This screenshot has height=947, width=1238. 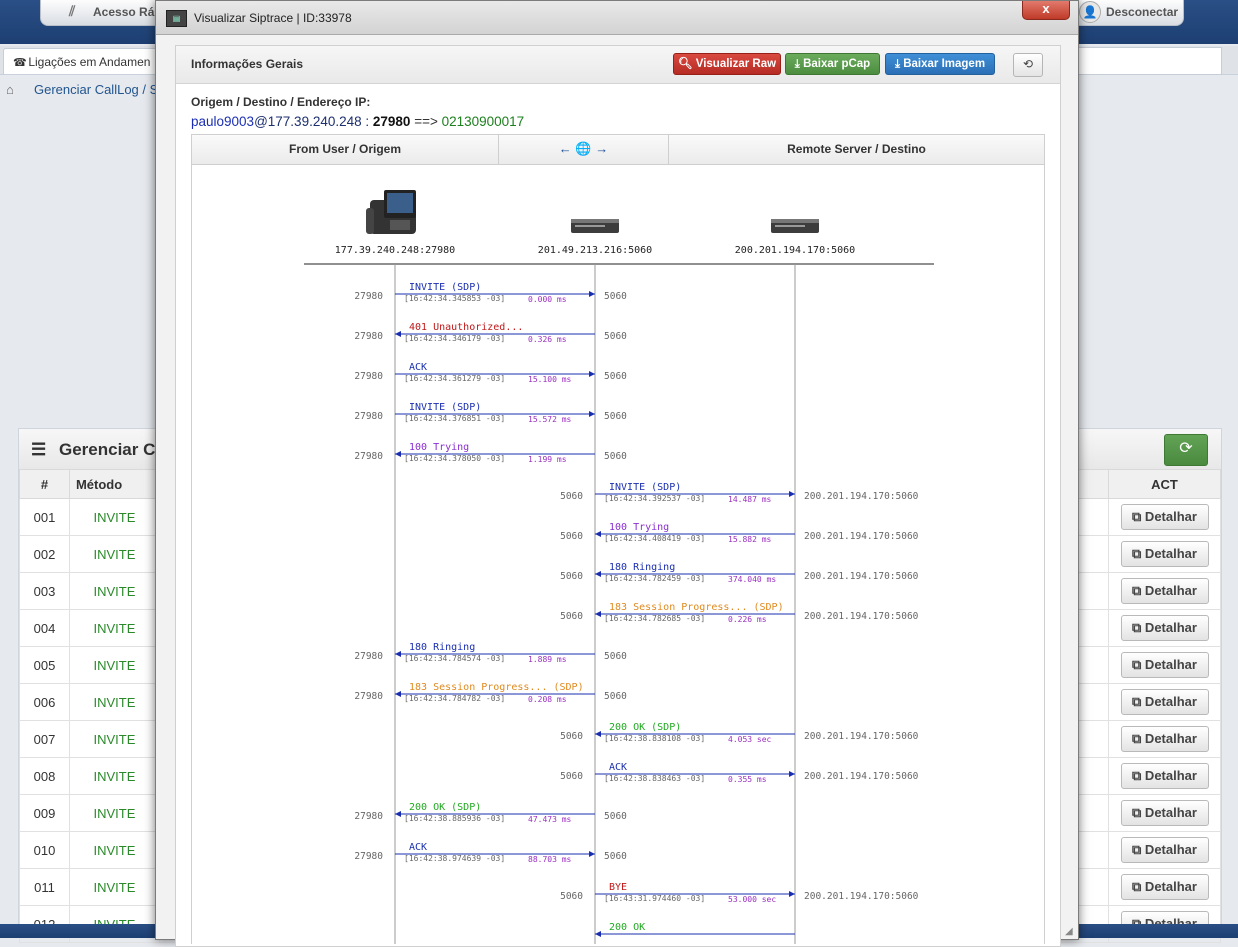 What do you see at coordinates (454, 658) in the screenshot?
I see `message-timestamp: [16:42:34.784574 -03]` at bounding box center [454, 658].